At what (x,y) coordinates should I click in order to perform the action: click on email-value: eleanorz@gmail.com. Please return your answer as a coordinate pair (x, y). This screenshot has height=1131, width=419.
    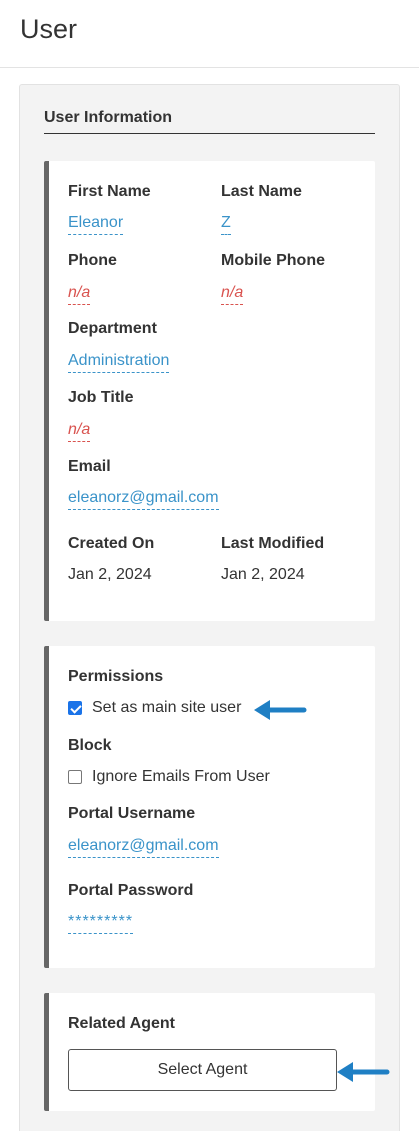
    Looking at the image, I should click on (143, 499).